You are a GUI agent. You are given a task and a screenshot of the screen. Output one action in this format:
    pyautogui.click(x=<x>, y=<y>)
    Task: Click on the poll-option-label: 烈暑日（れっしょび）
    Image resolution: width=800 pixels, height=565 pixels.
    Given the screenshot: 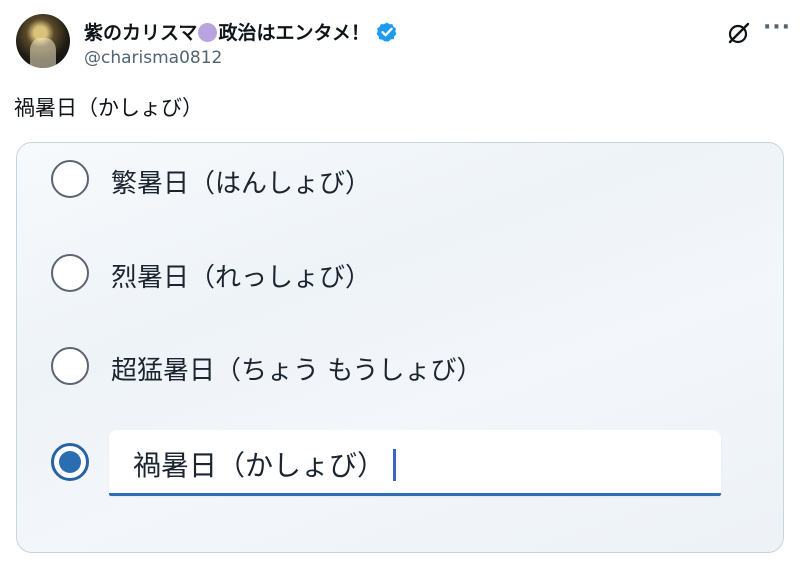 What is the action you would take?
    pyautogui.click(x=241, y=278)
    